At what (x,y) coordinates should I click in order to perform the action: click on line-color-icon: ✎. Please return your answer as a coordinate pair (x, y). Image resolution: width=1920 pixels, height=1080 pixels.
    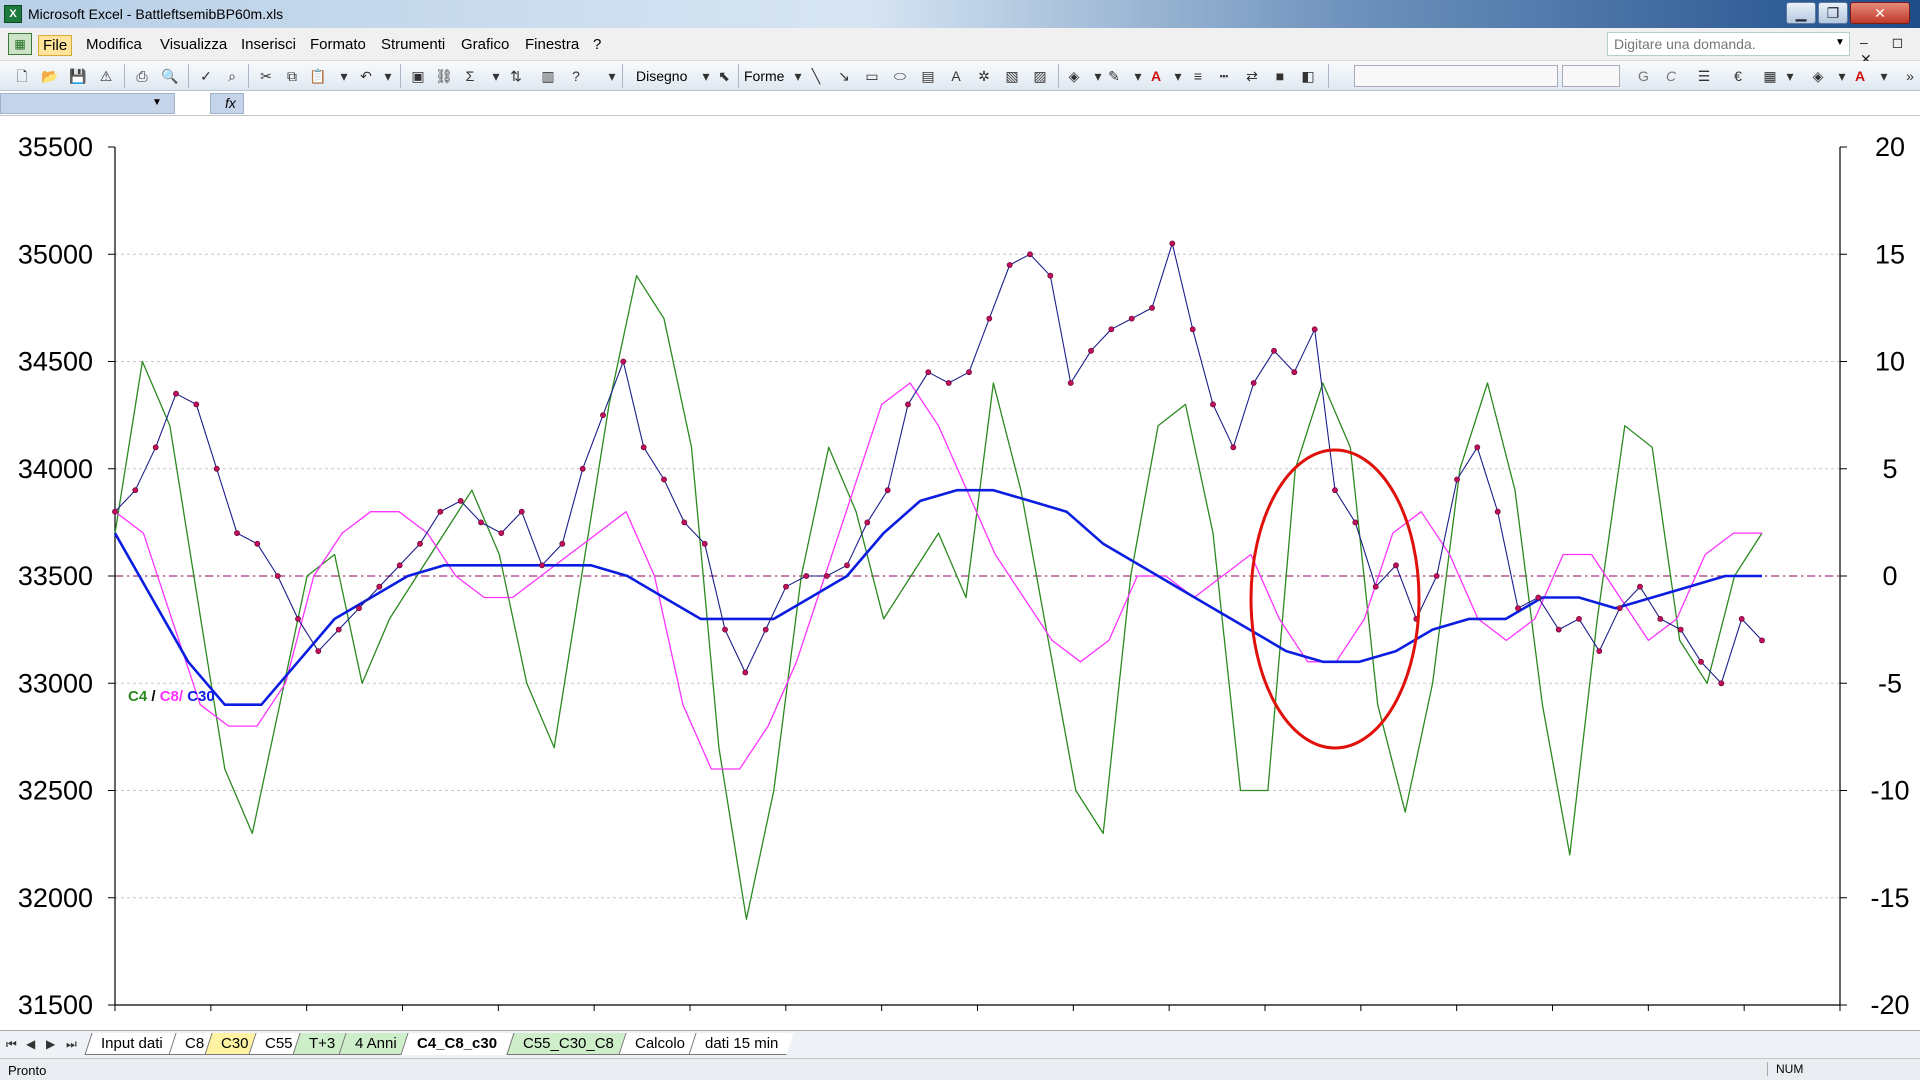
    Looking at the image, I should click on (1114, 76).